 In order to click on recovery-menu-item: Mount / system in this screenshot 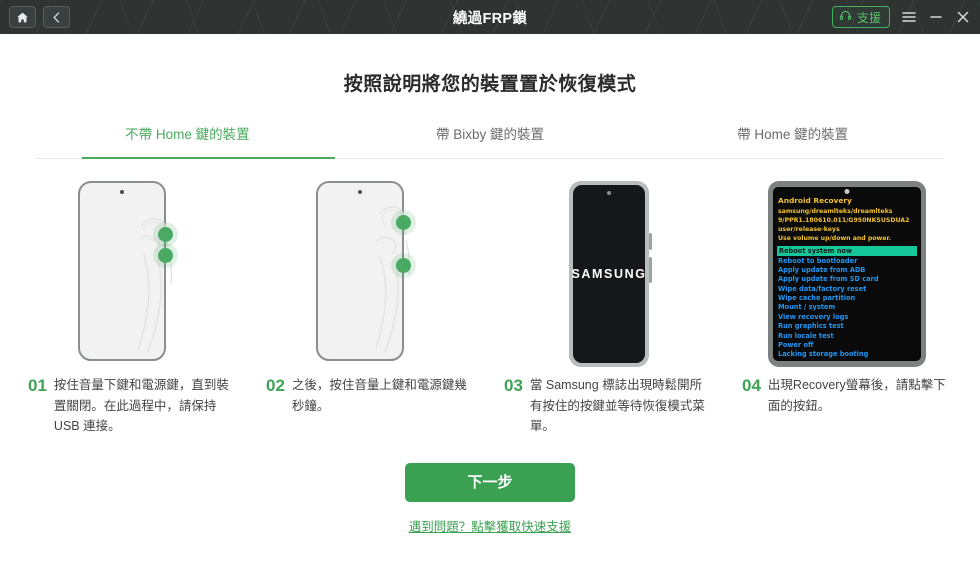, I will do `click(847, 307)`.